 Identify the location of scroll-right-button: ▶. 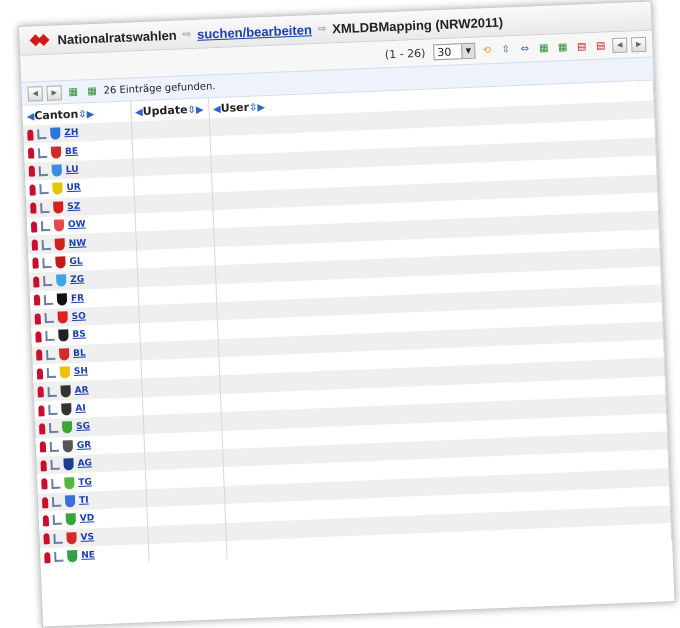
(54, 92).